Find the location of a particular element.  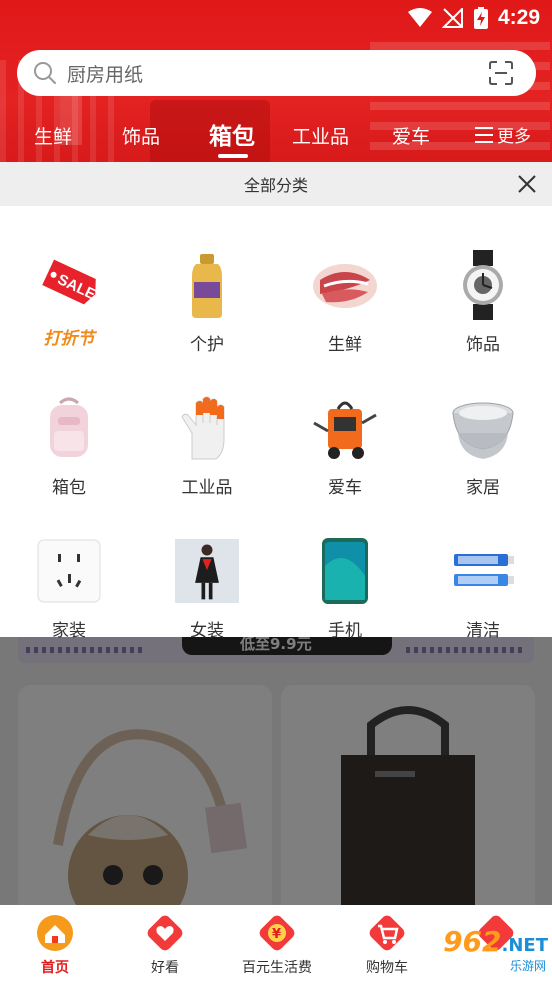

category-industrial: 工业品 is located at coordinates (207, 445).